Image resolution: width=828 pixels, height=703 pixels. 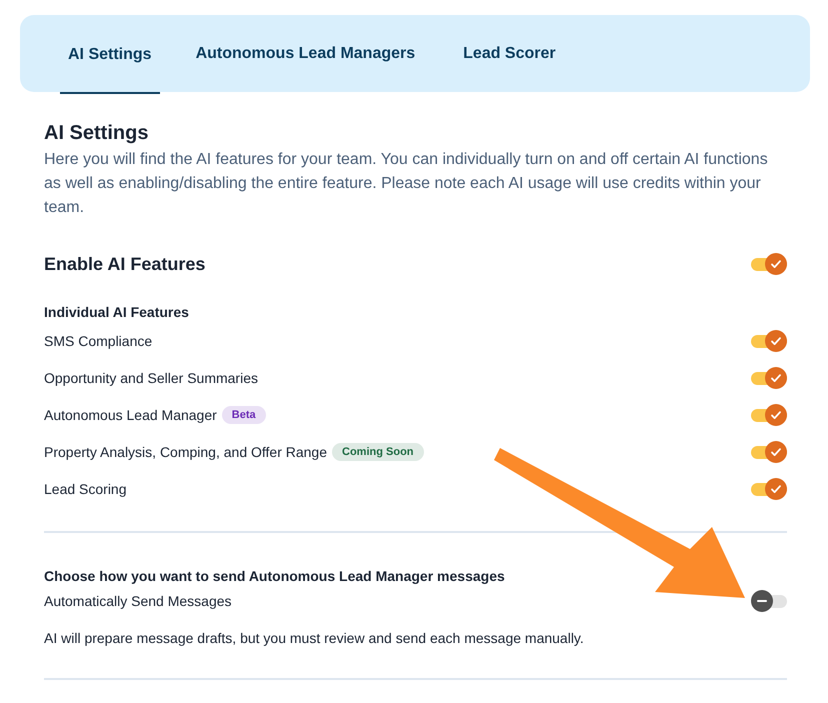 I want to click on subsection-heading: Individual AI Features, so click(x=117, y=312).